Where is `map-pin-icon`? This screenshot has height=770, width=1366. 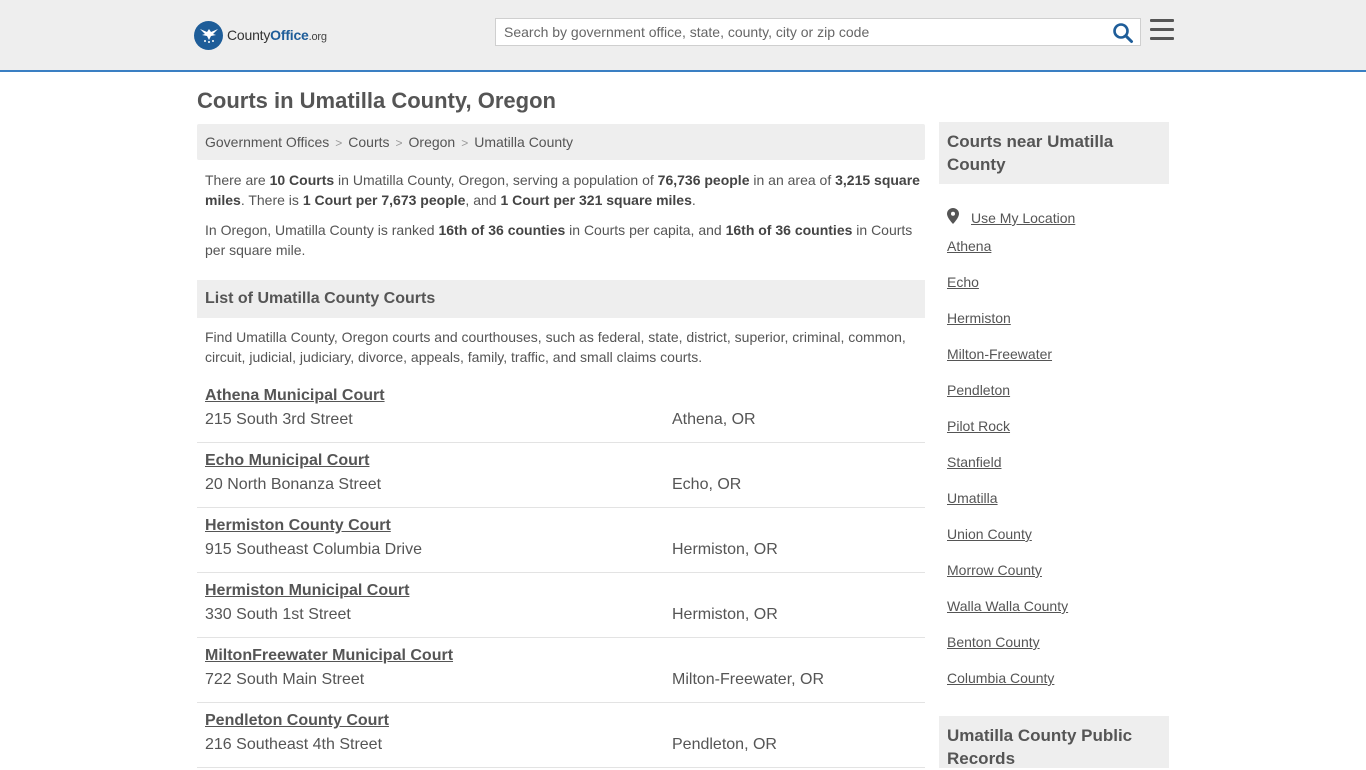 map-pin-icon is located at coordinates (953, 216).